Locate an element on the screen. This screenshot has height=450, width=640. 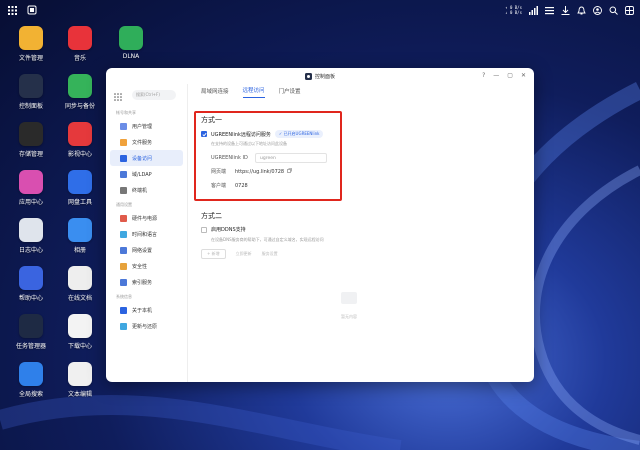
desktop-icon-folder: 文件管理 is located at coordinates (31, 44).